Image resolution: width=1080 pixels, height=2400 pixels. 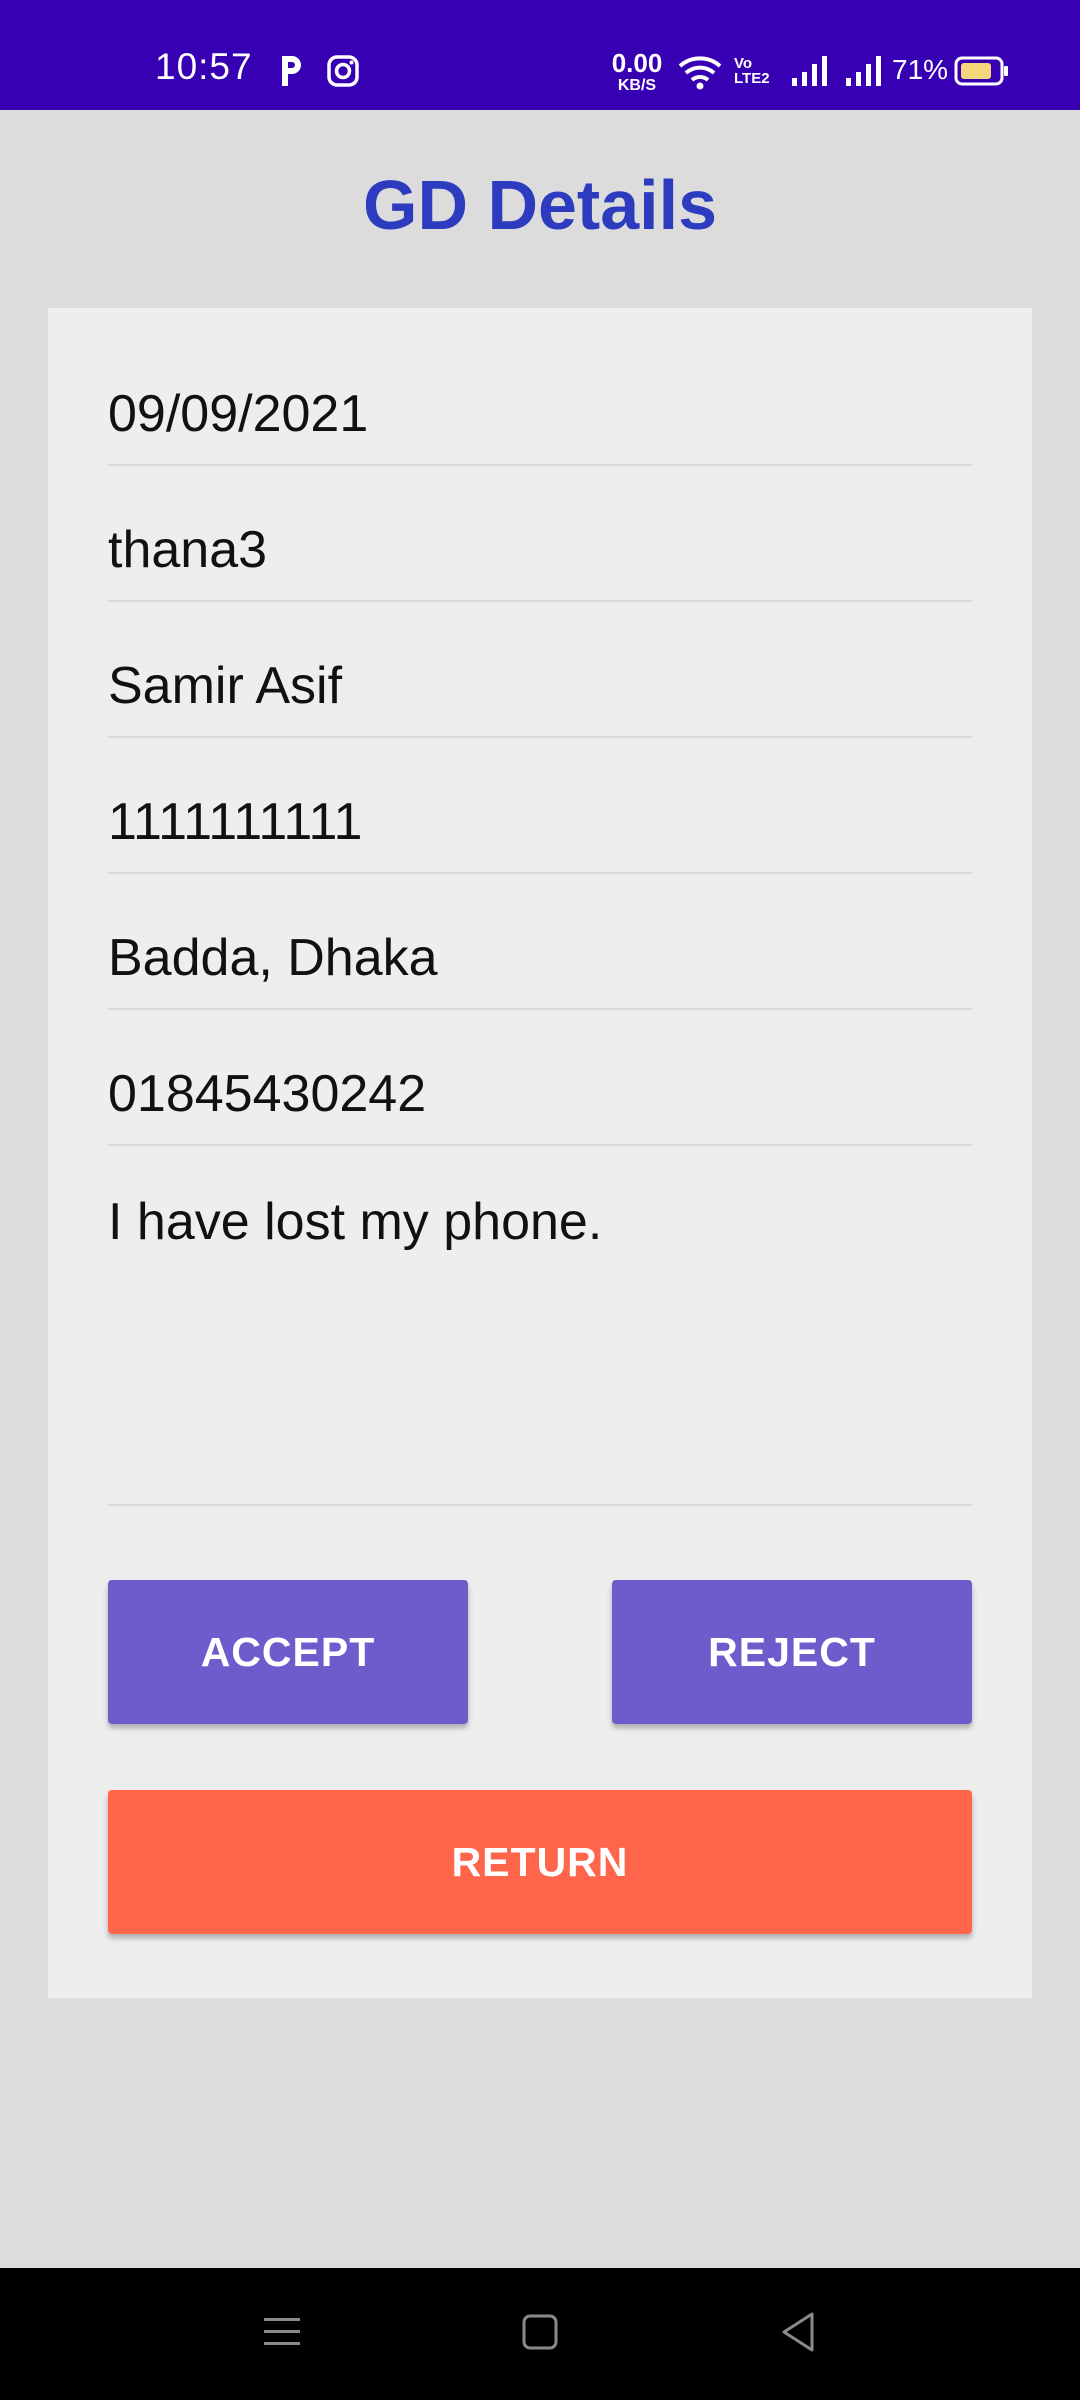 I want to click on status-time: 10:57, so click(x=204, y=66).